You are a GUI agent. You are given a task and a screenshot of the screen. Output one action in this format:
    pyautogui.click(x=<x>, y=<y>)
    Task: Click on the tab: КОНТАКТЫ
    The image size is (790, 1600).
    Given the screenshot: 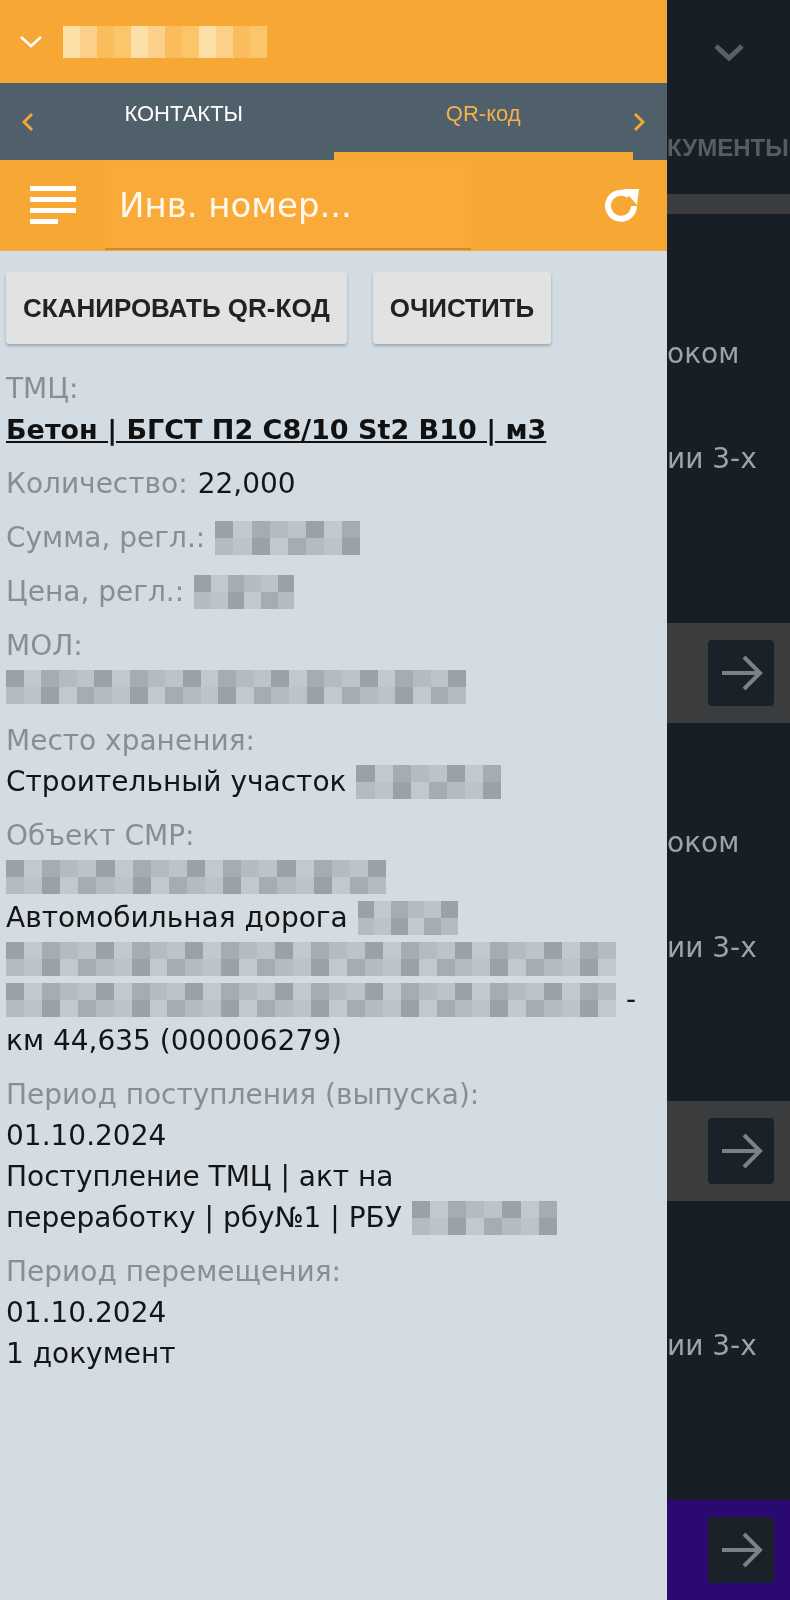 What is the action you would take?
    pyautogui.click(x=184, y=121)
    